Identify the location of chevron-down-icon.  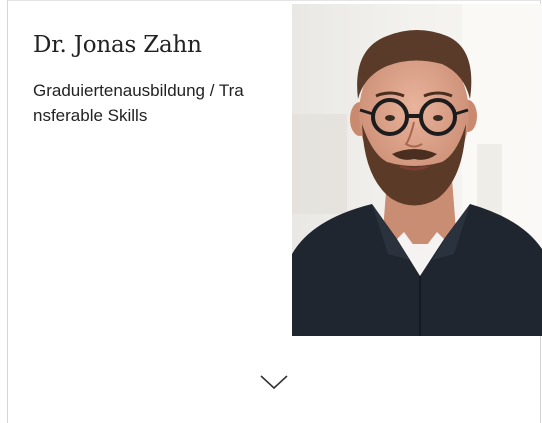
(274, 382).